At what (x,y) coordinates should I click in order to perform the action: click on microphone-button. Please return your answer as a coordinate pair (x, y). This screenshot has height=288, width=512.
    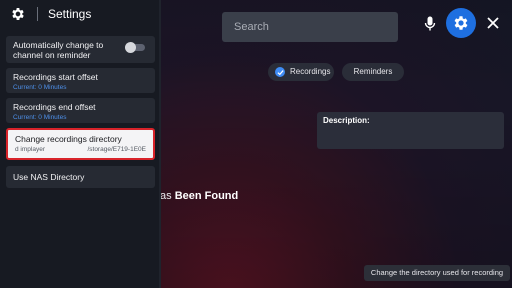
    Looking at the image, I should click on (430, 24).